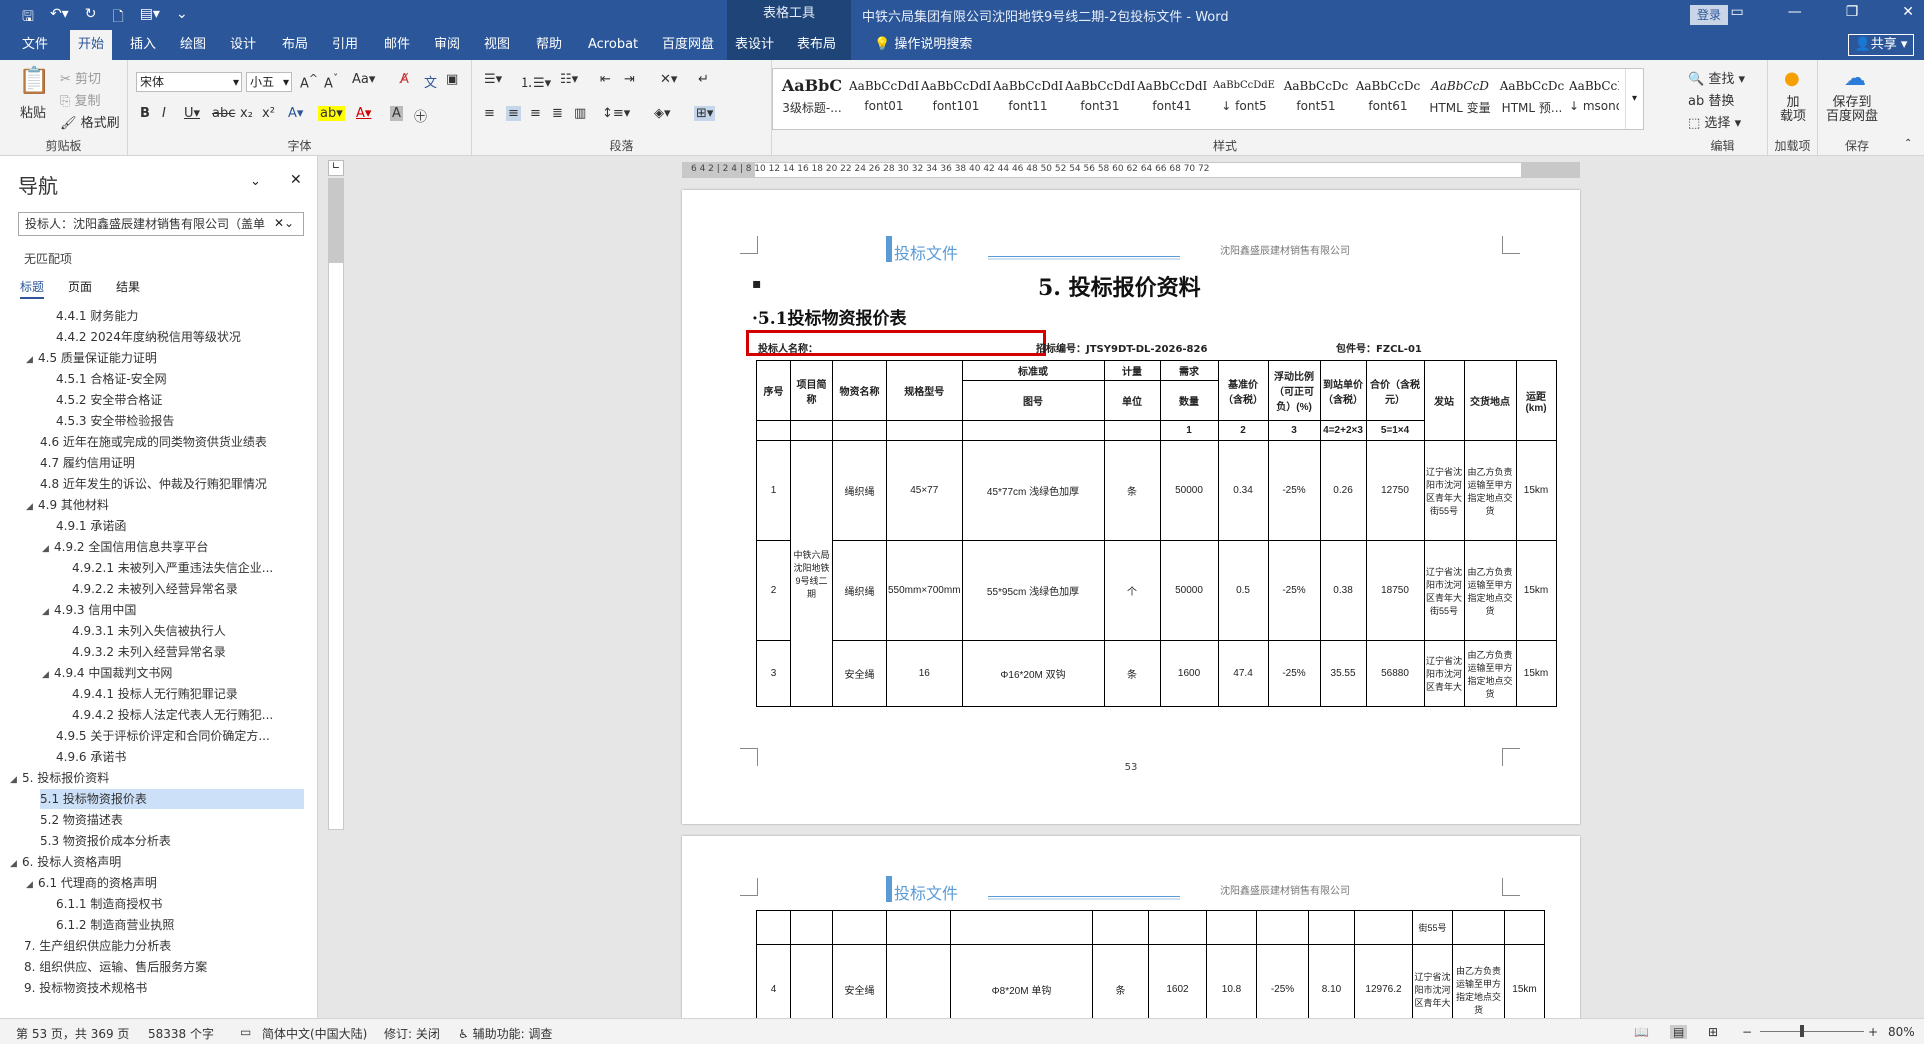  Describe the element at coordinates (613, 45) in the screenshot. I see `tab-acrobat: Acrobat` at that location.